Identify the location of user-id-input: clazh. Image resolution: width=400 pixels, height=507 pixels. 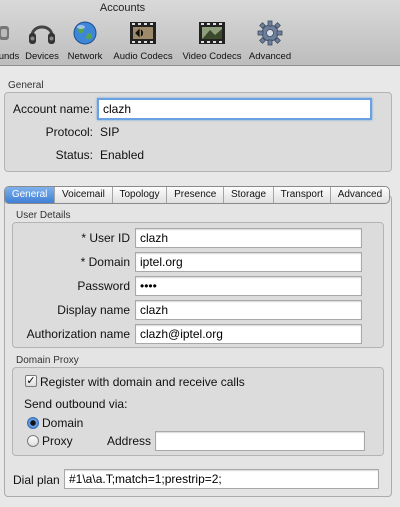
(248, 238).